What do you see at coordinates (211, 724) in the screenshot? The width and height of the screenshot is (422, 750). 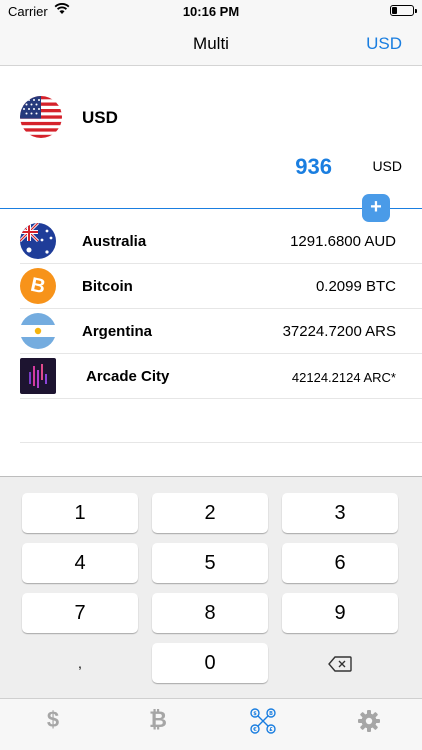 I see `tab-bar: $ ₿ $ B € £` at bounding box center [211, 724].